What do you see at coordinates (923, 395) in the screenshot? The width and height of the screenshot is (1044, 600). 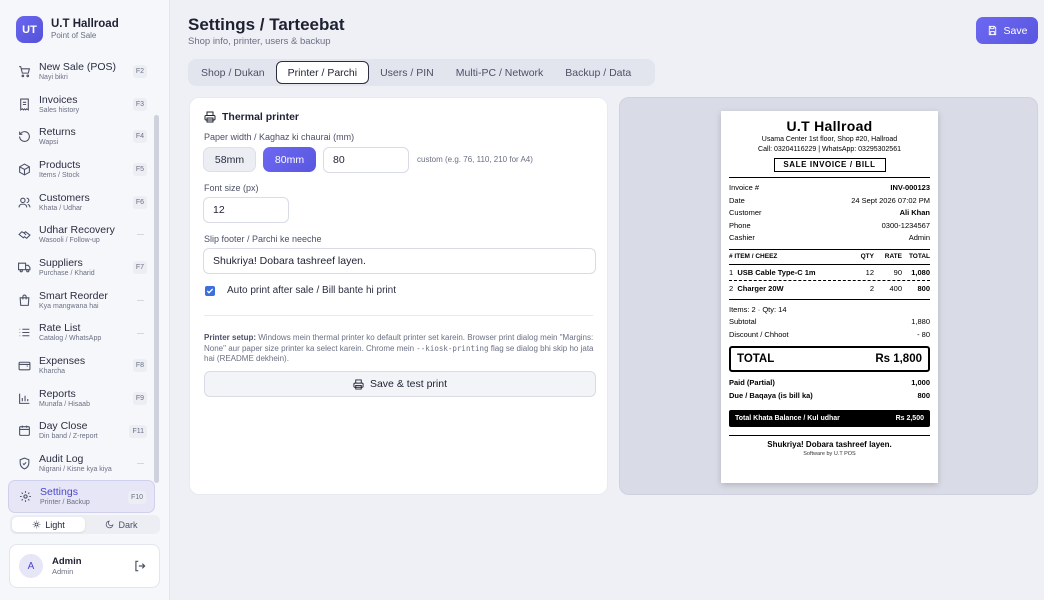 I see `due-value: 800` at bounding box center [923, 395].